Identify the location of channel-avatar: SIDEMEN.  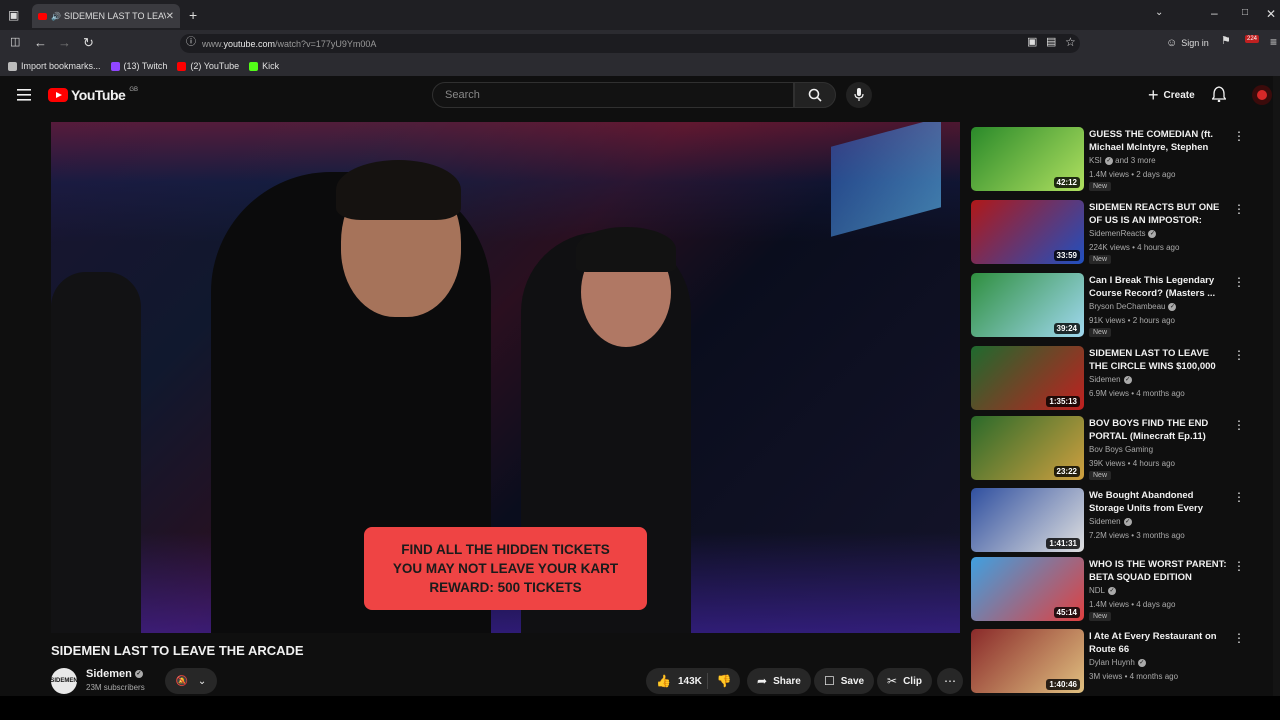
(64, 681).